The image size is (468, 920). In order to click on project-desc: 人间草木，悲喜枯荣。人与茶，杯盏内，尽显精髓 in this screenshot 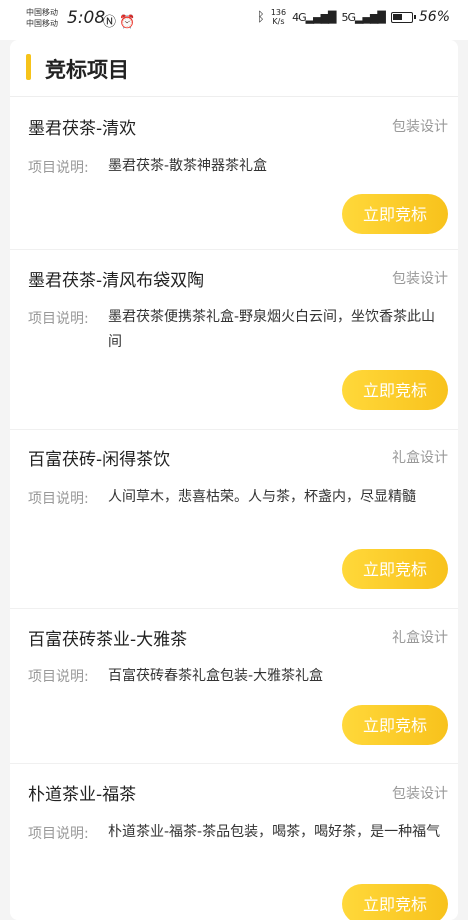, I will do `click(262, 497)`.